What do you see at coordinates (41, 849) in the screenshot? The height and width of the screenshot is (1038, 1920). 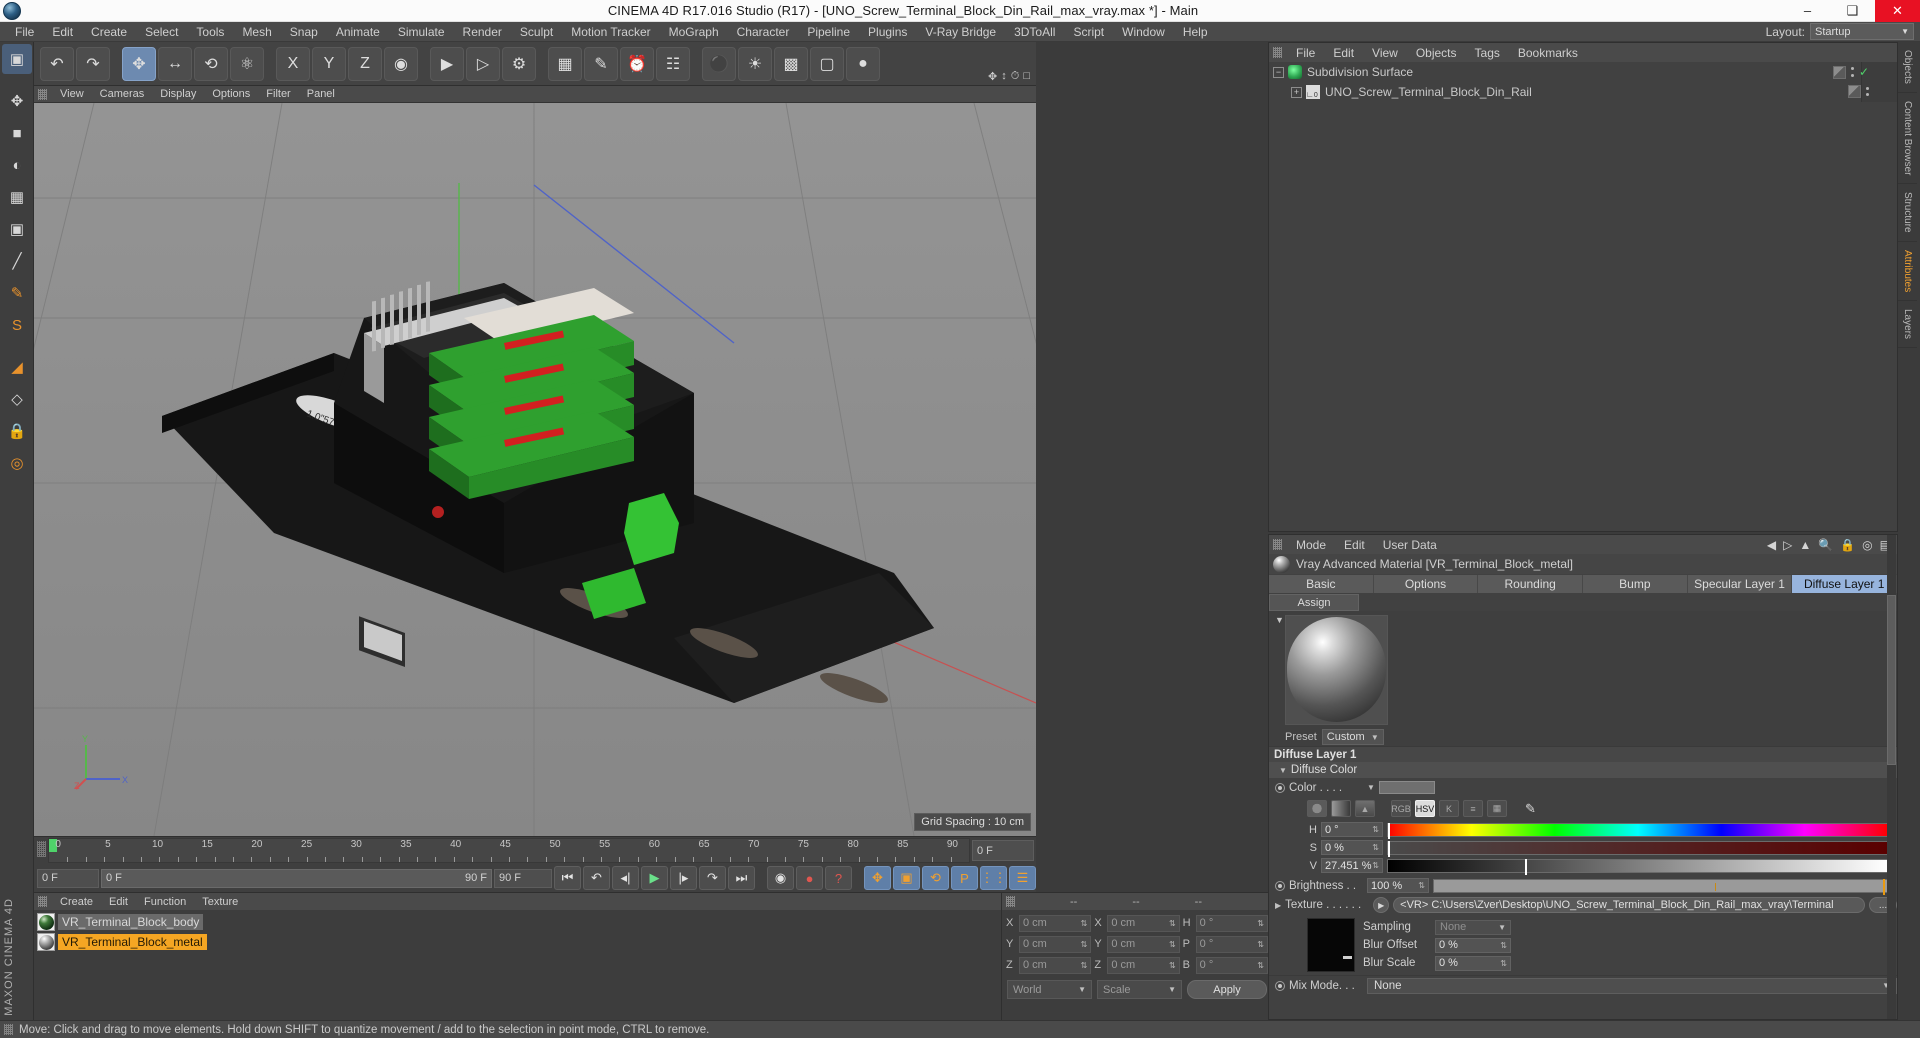 I see `timeline-grip-icon` at bounding box center [41, 849].